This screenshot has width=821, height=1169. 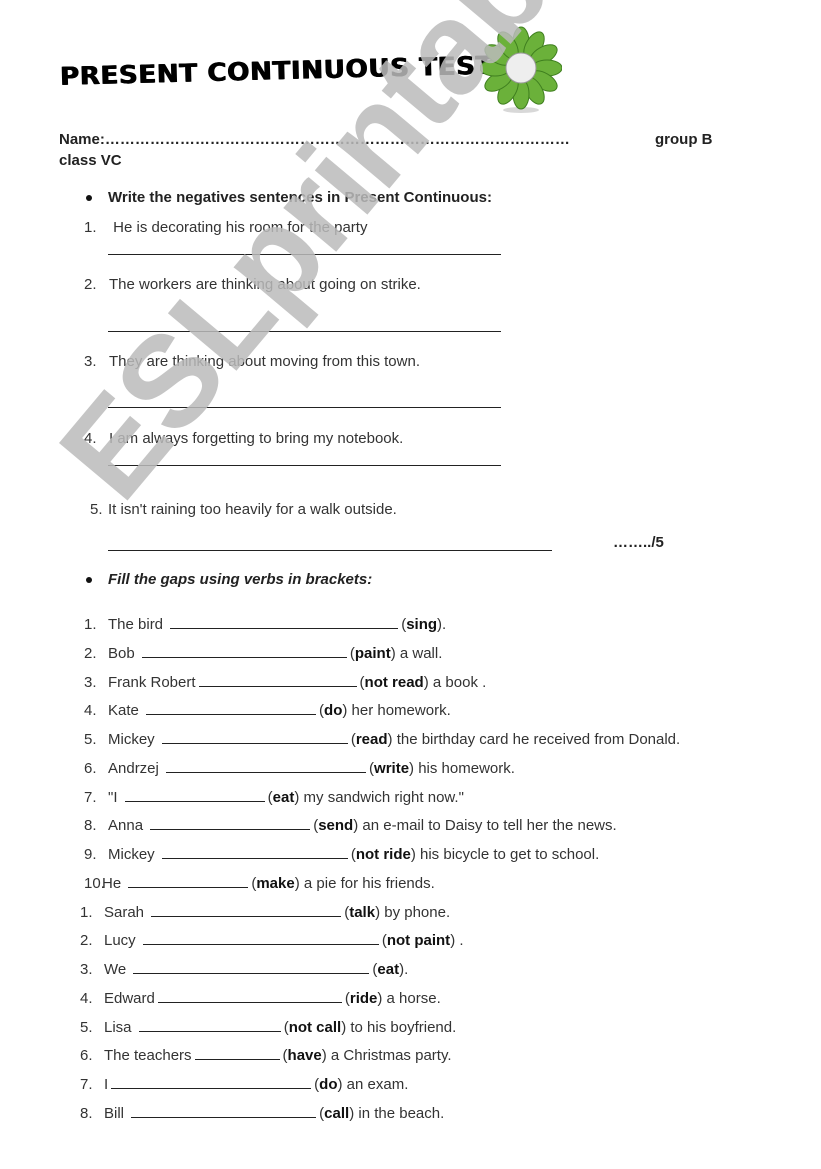 I want to click on flower-icon, so click(x=521, y=69).